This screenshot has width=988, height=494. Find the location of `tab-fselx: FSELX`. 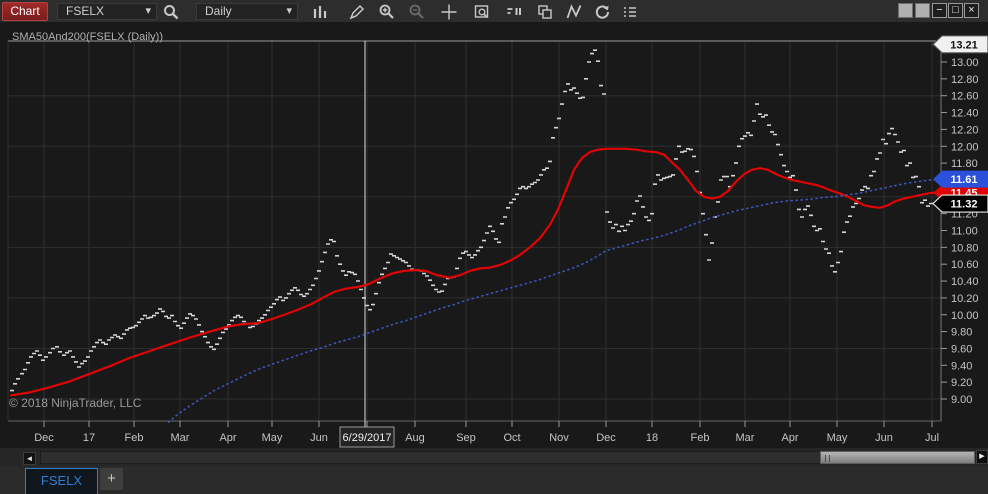

tab-fselx: FSELX is located at coordinates (61, 481).